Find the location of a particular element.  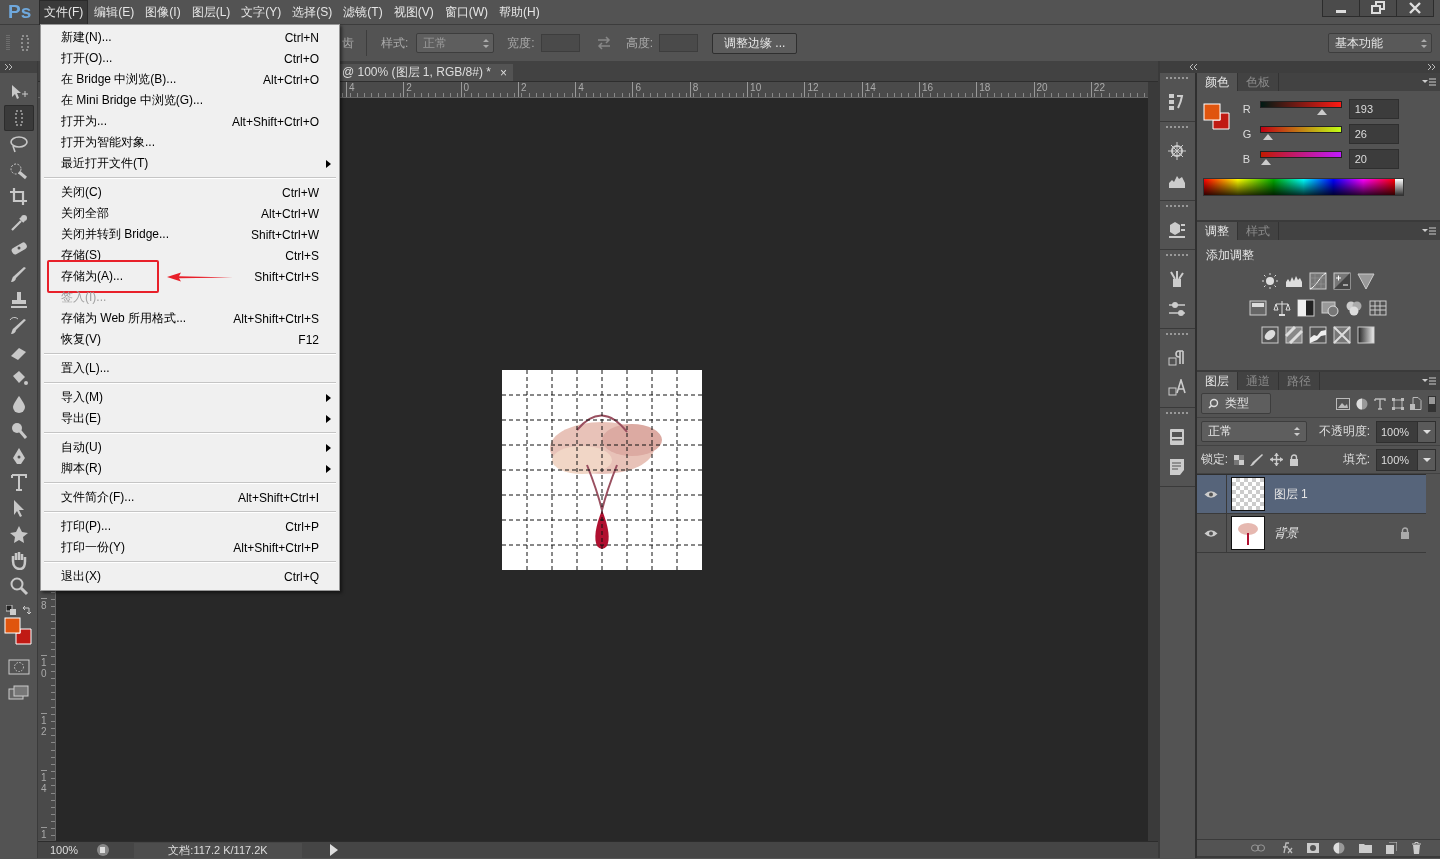

menu-label: 自动(U) is located at coordinates (81, 447).